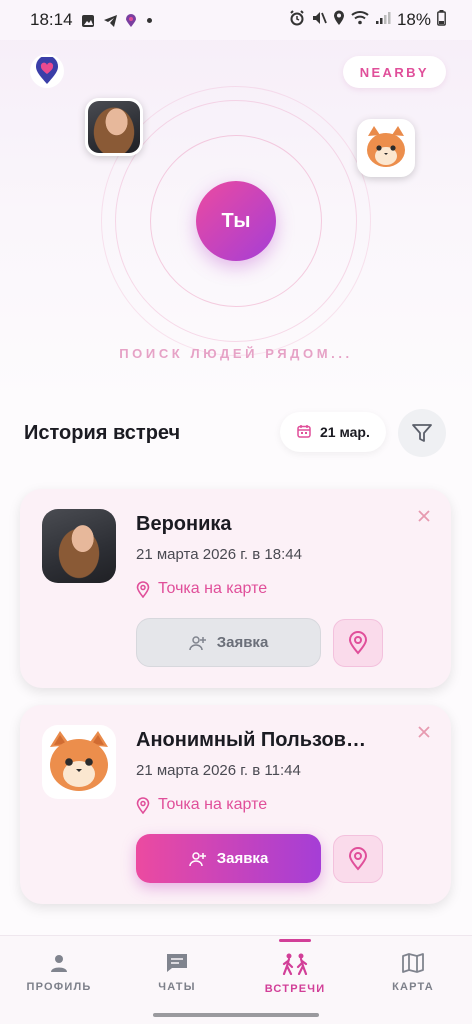 The width and height of the screenshot is (472, 1024). I want to click on nearby-button: NEARBY, so click(394, 72).